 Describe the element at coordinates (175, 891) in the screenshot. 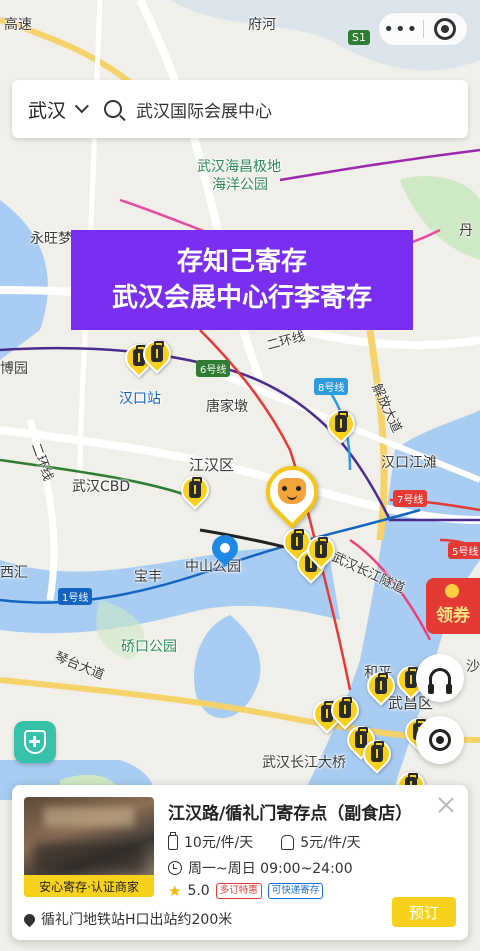

I see `star-icon: ★` at that location.